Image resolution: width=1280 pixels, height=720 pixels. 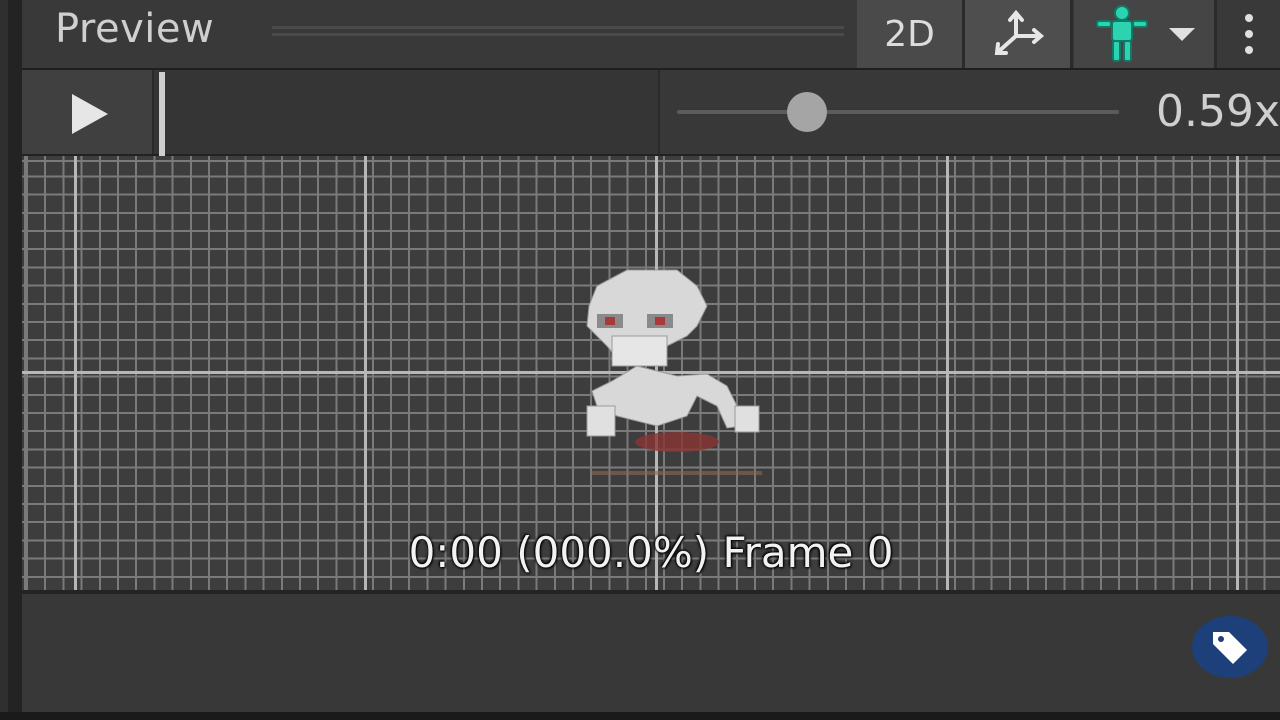 I want to click on pivot-toggle-button, so click(x=1017, y=34).